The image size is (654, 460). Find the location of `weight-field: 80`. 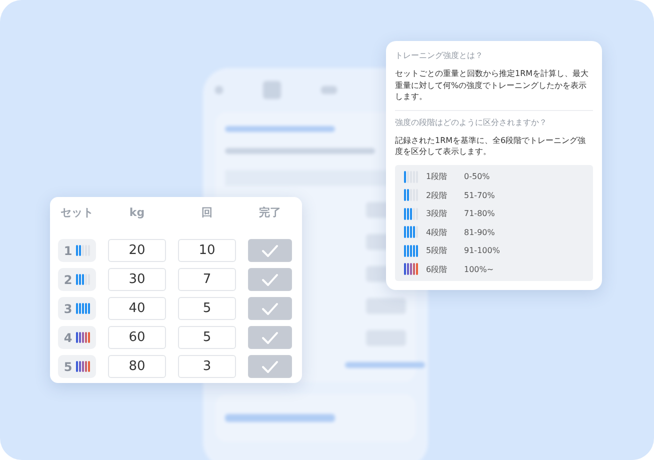

weight-field: 80 is located at coordinates (137, 366).